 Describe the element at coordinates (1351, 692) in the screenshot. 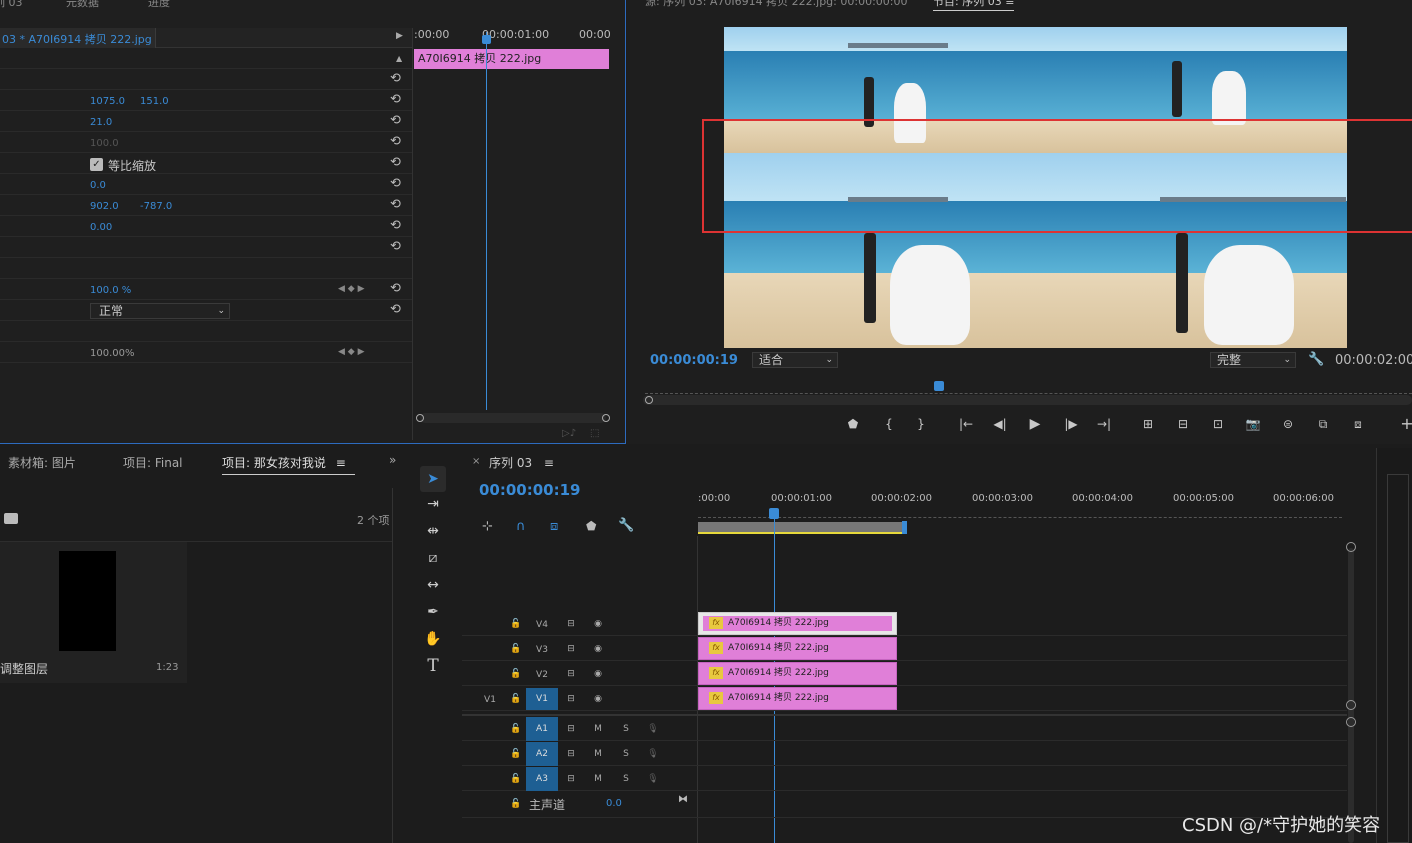

I see `timeline-vscroll` at that location.